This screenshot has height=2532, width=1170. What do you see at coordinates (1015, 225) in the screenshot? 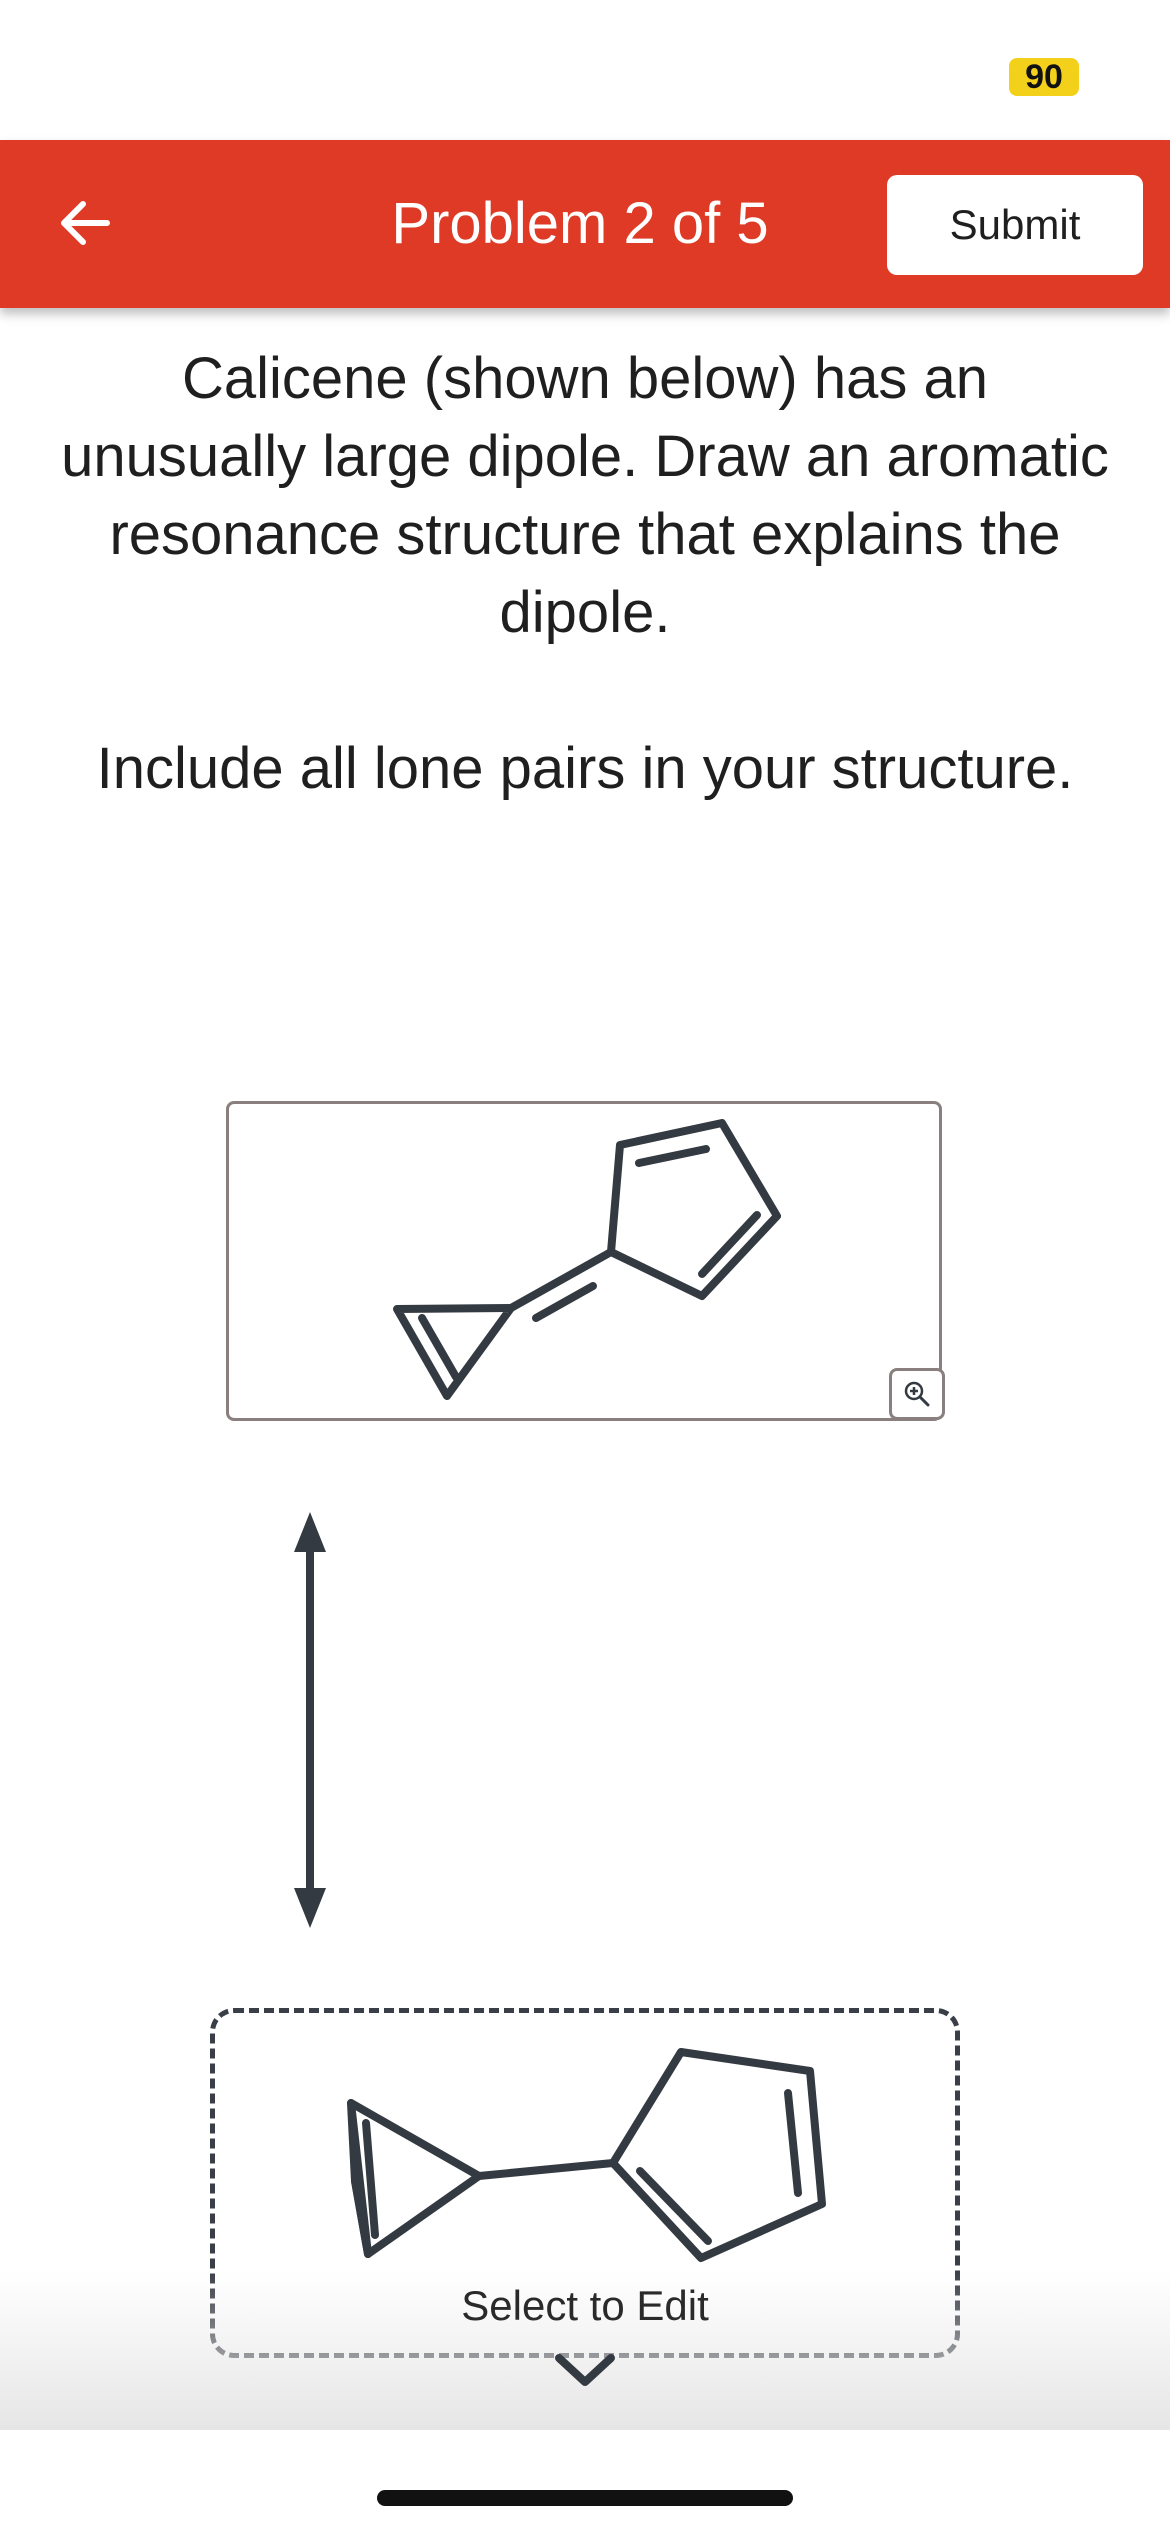
I see `submit-button: Submit` at bounding box center [1015, 225].